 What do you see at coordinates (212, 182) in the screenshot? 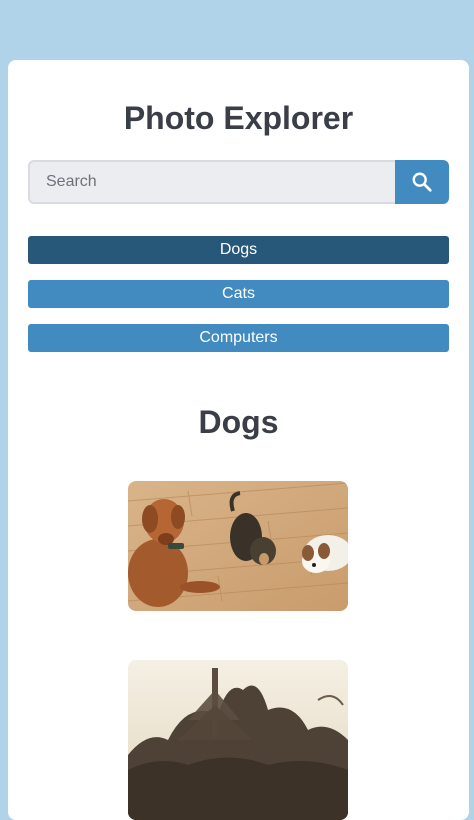
I see `search-input` at bounding box center [212, 182].